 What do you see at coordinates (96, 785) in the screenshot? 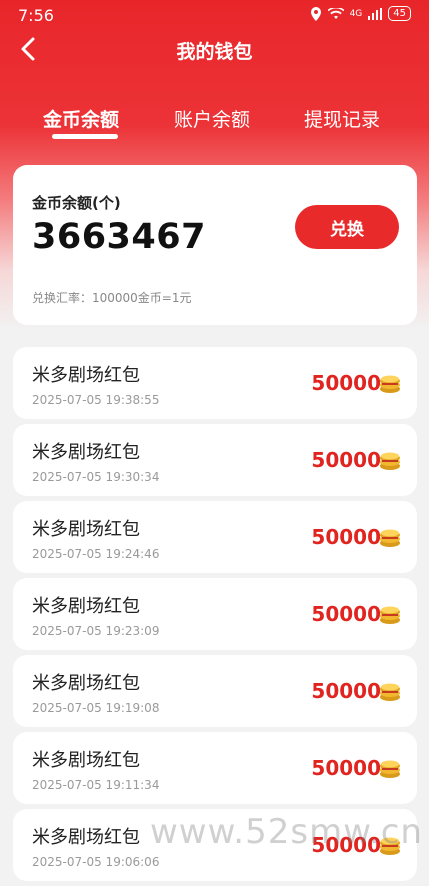
I see `record-time: 2025-07-05 19:11:34` at bounding box center [96, 785].